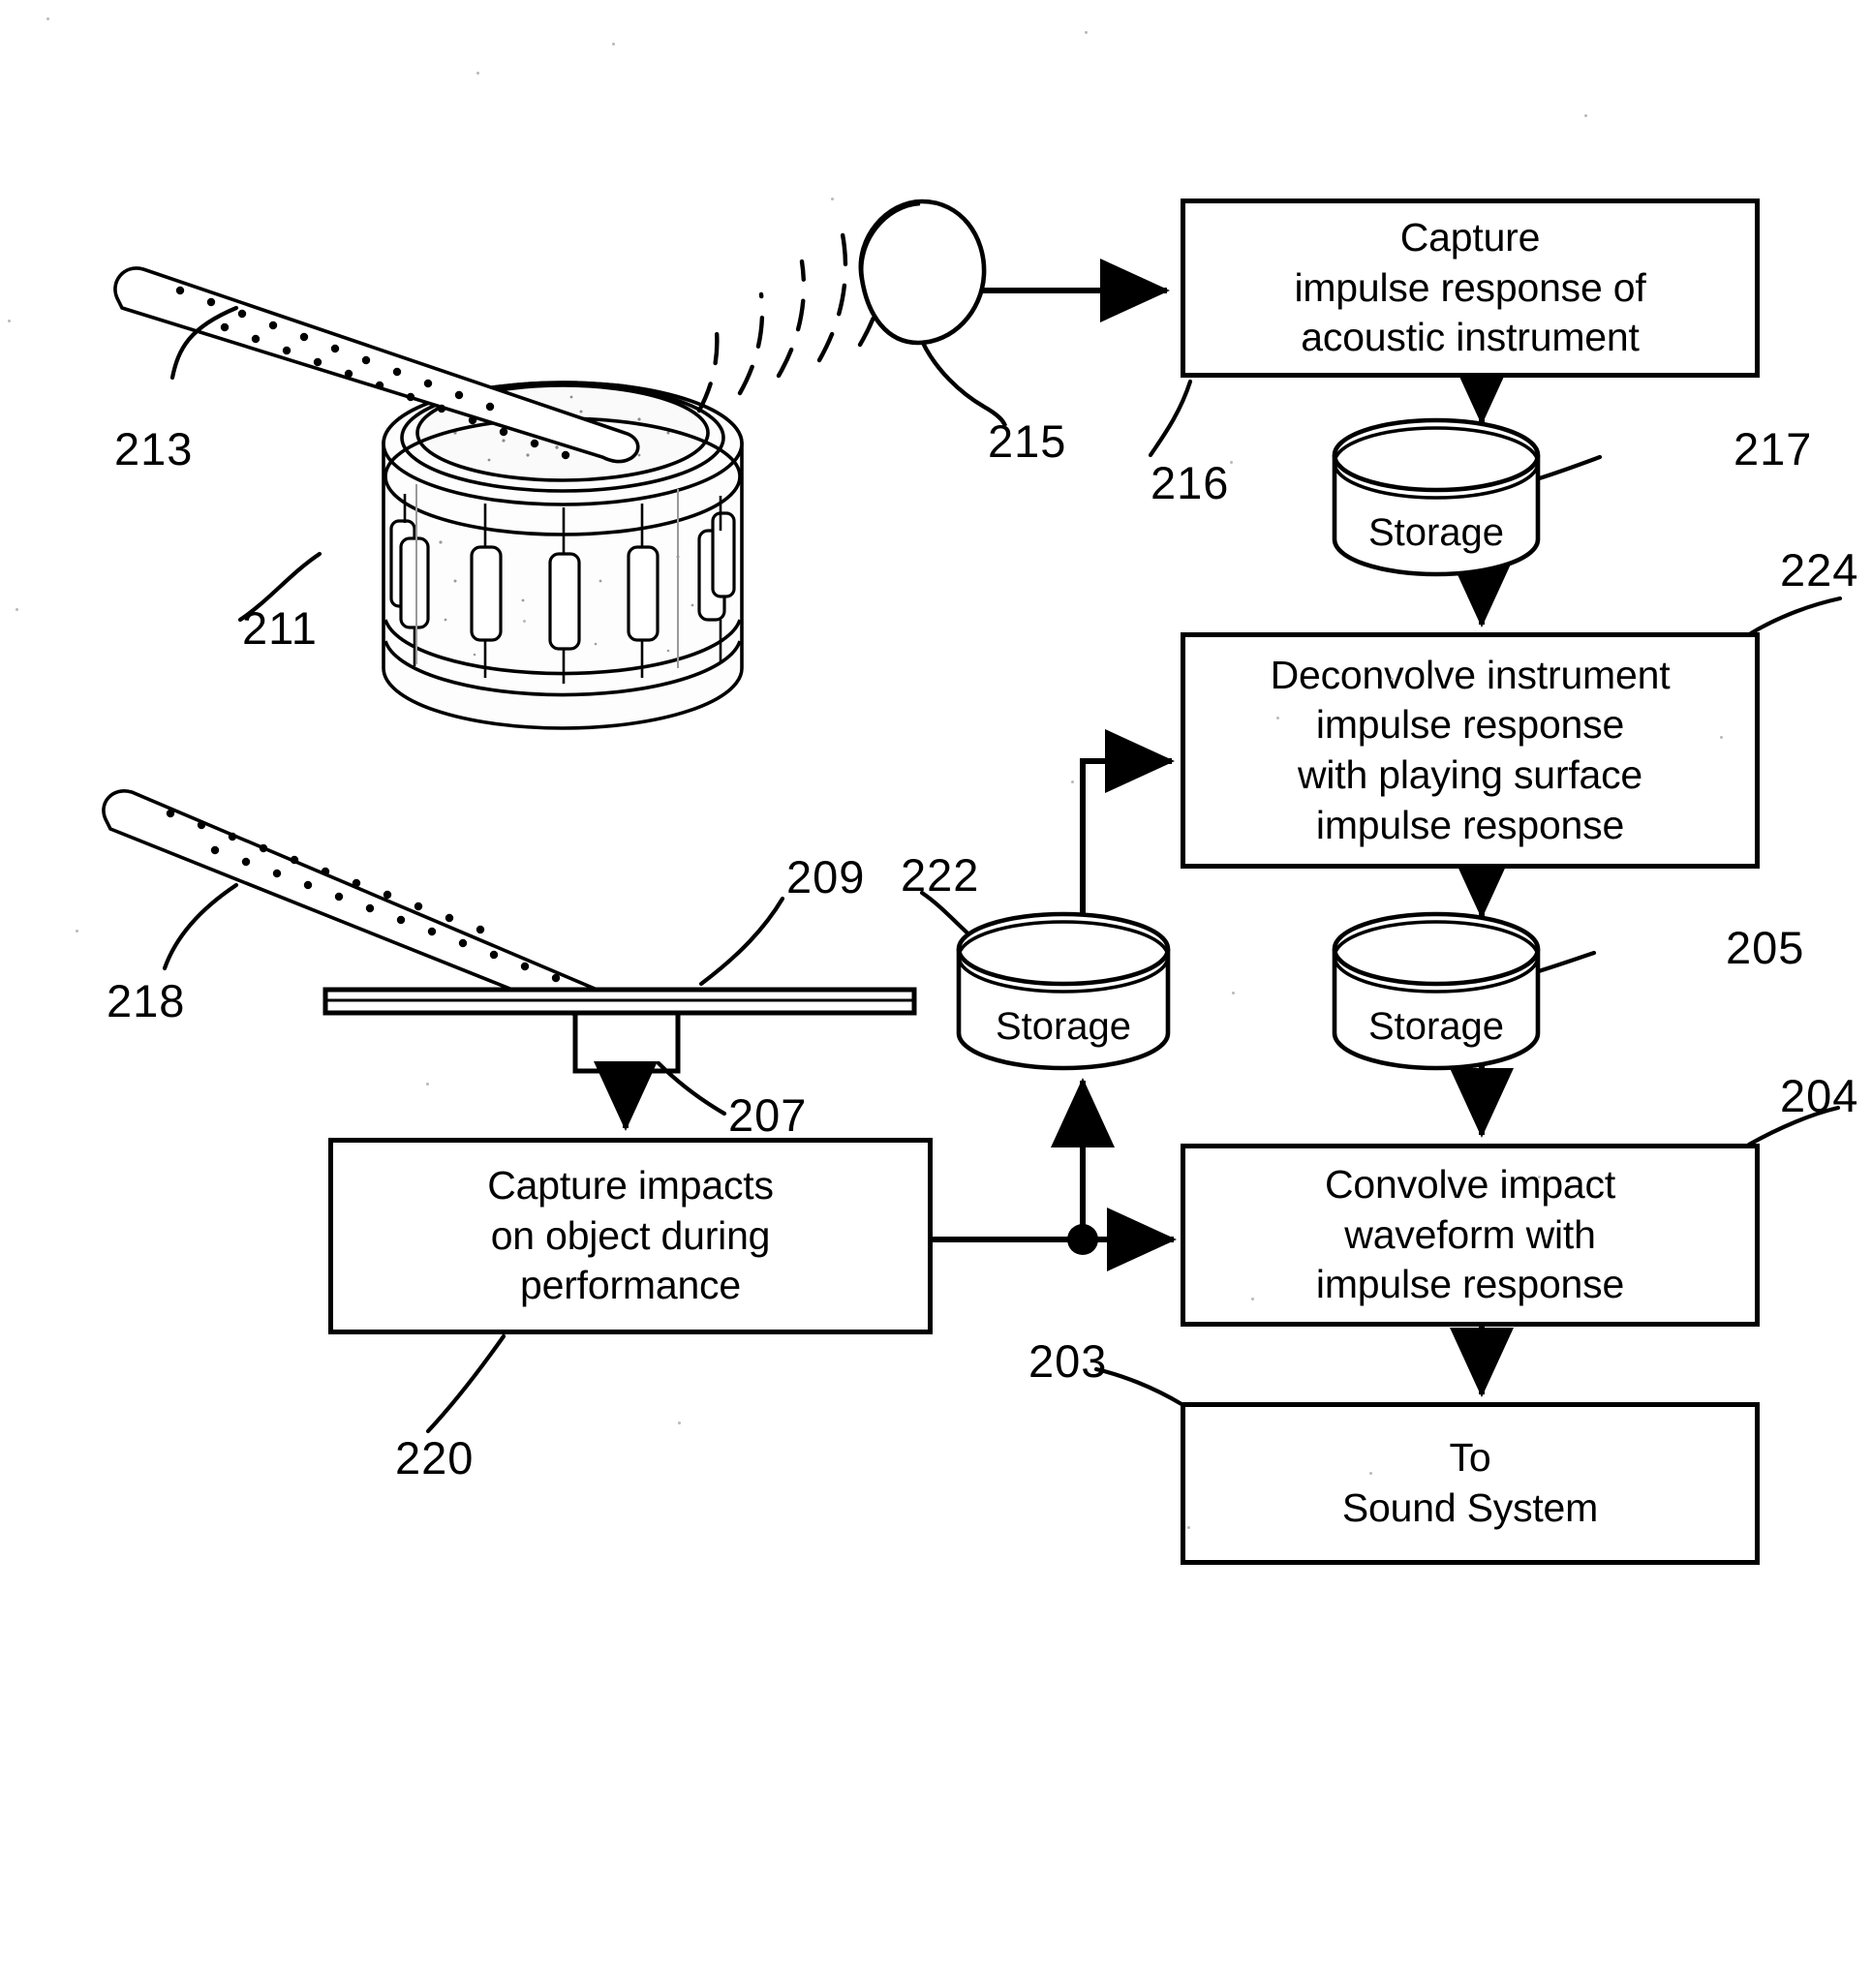 This screenshot has height=1988, width=1872. Describe the element at coordinates (768, 1115) in the screenshot. I see `ref-207: 207` at that location.